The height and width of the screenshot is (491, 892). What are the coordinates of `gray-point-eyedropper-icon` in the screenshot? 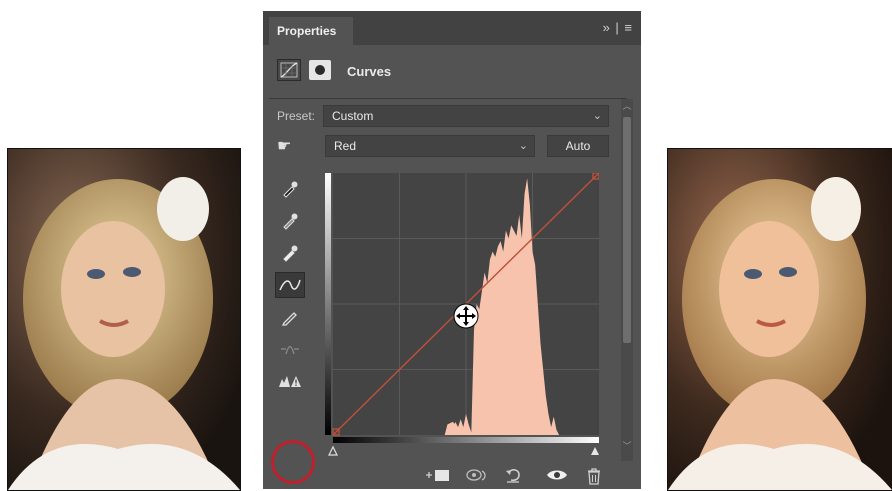 It's located at (290, 221).